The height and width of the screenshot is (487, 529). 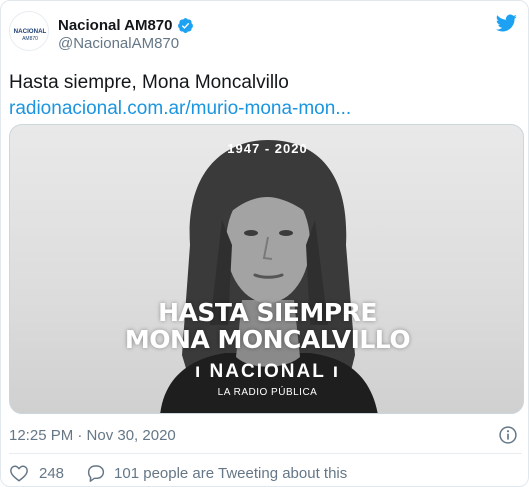 What do you see at coordinates (30, 39) in the screenshot?
I see `svg-text: AM870` at bounding box center [30, 39].